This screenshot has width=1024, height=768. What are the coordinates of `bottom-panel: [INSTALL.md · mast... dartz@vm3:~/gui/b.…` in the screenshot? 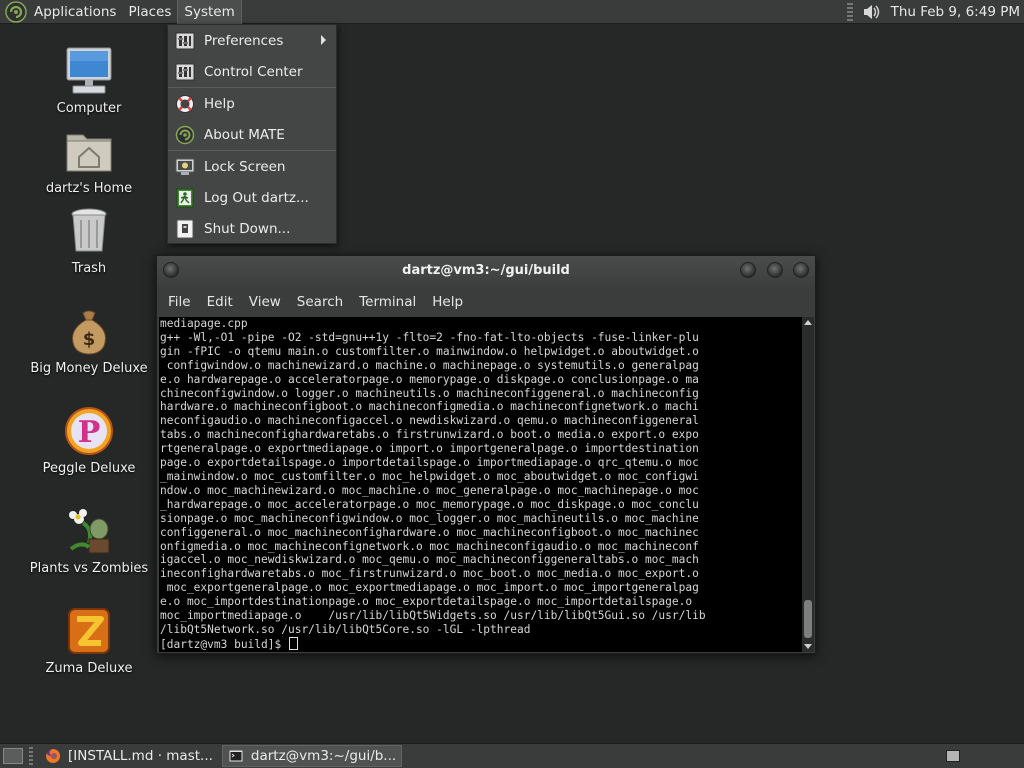 It's located at (512, 755).